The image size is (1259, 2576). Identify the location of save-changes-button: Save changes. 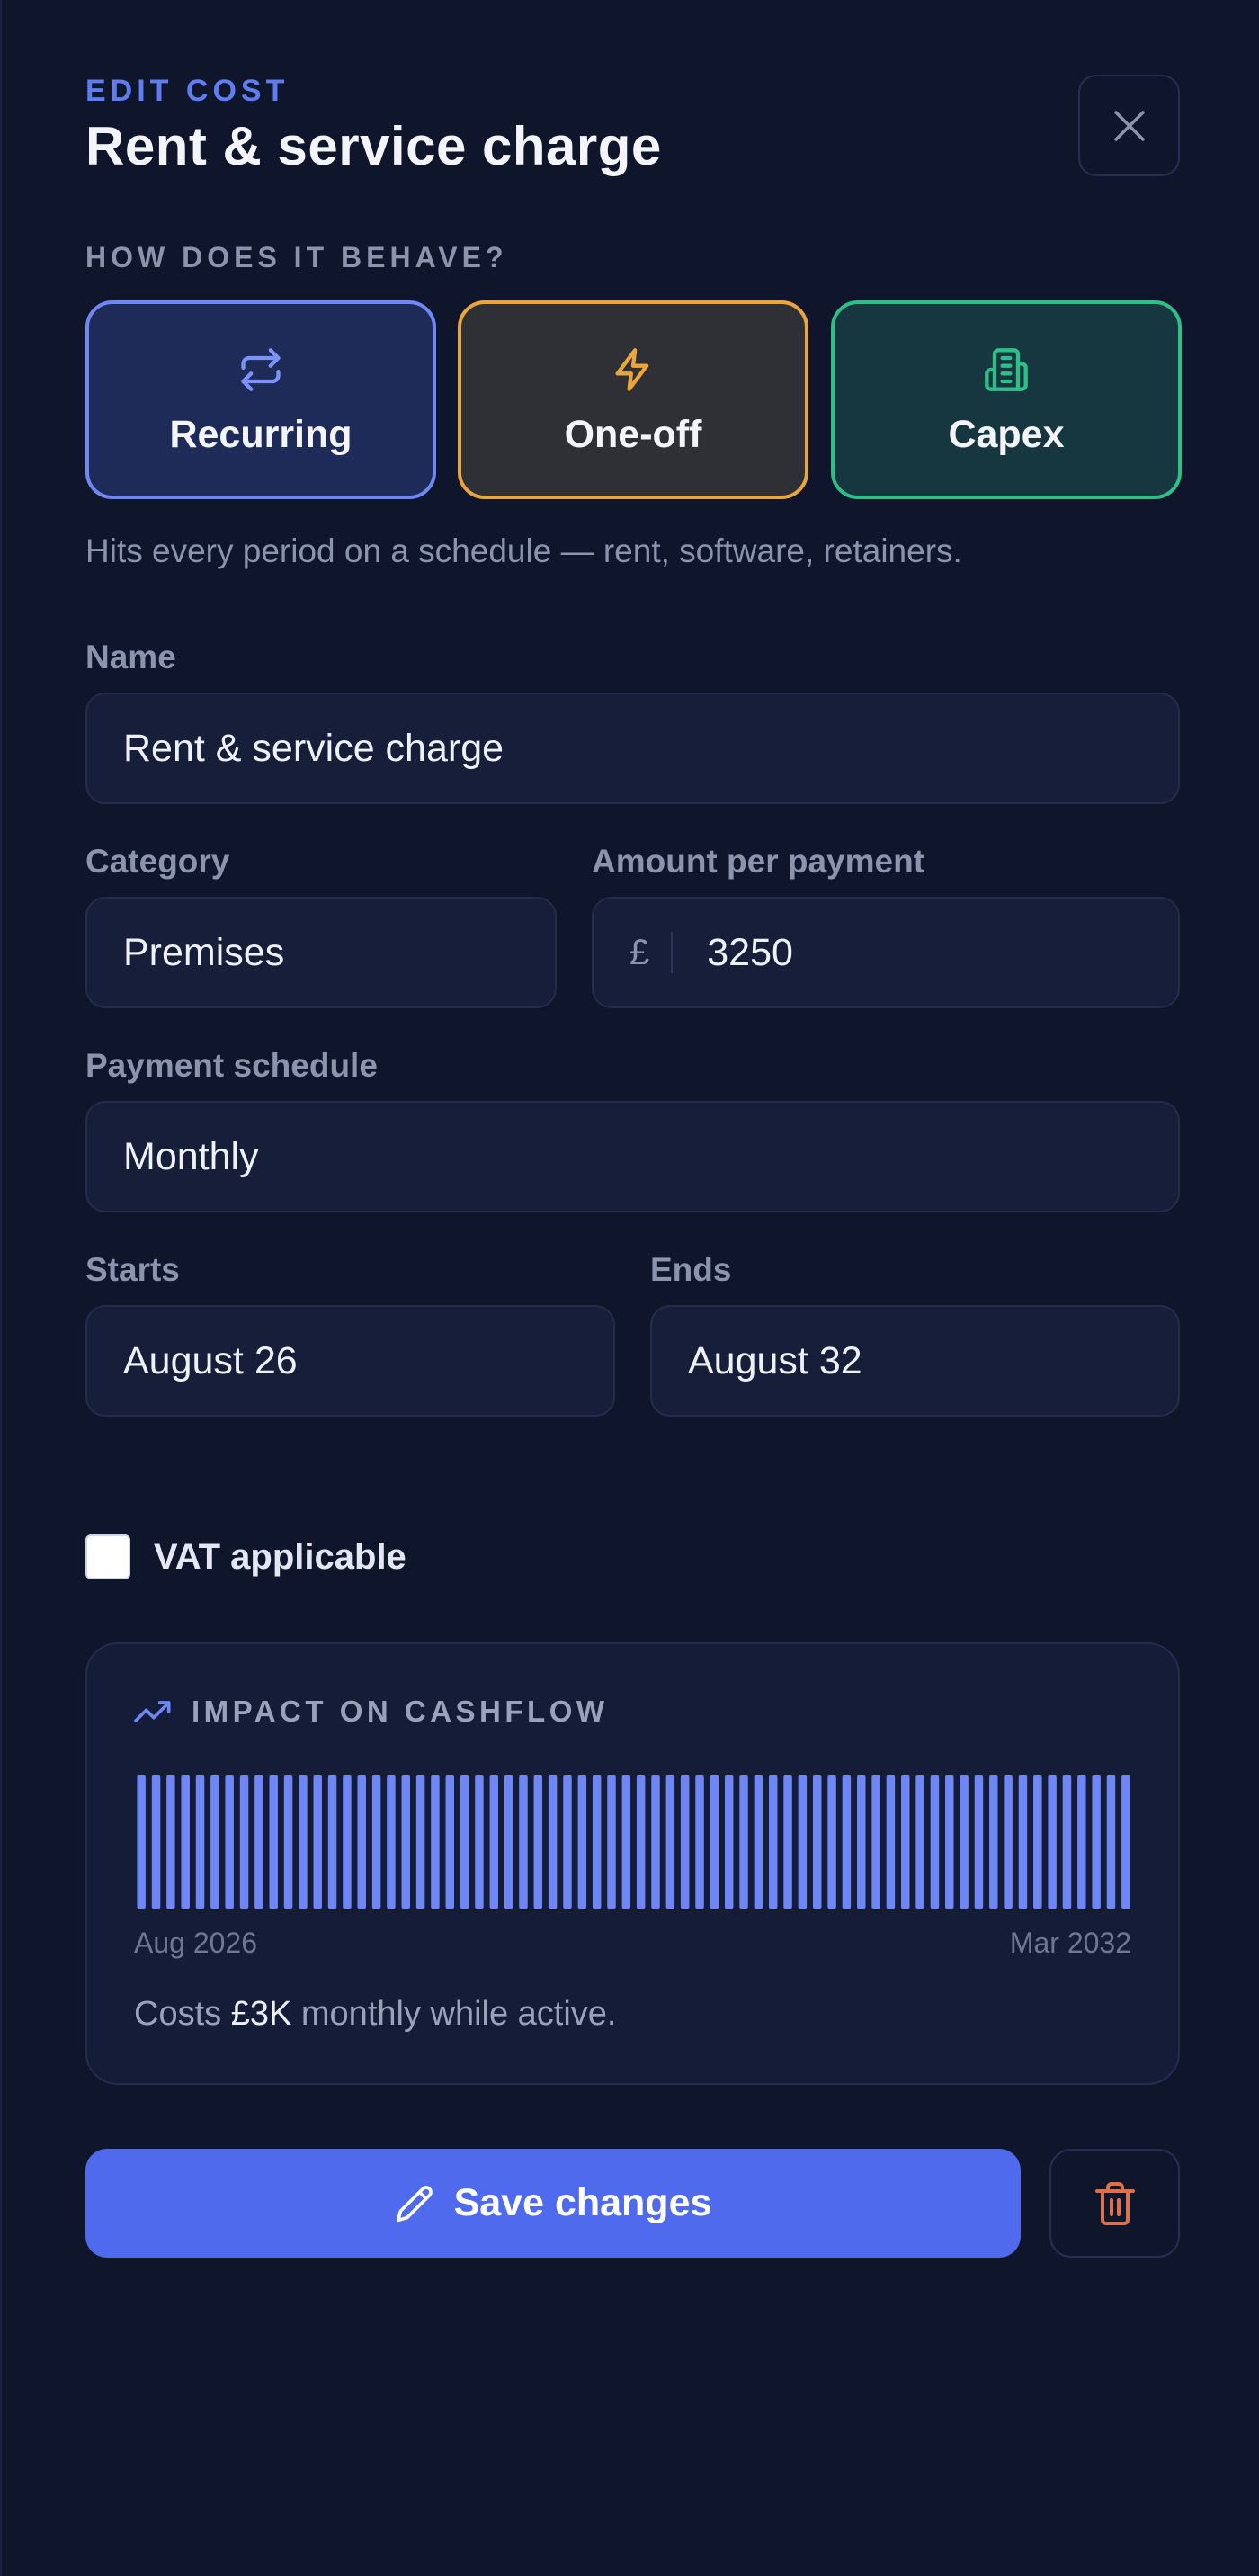
(553, 2203).